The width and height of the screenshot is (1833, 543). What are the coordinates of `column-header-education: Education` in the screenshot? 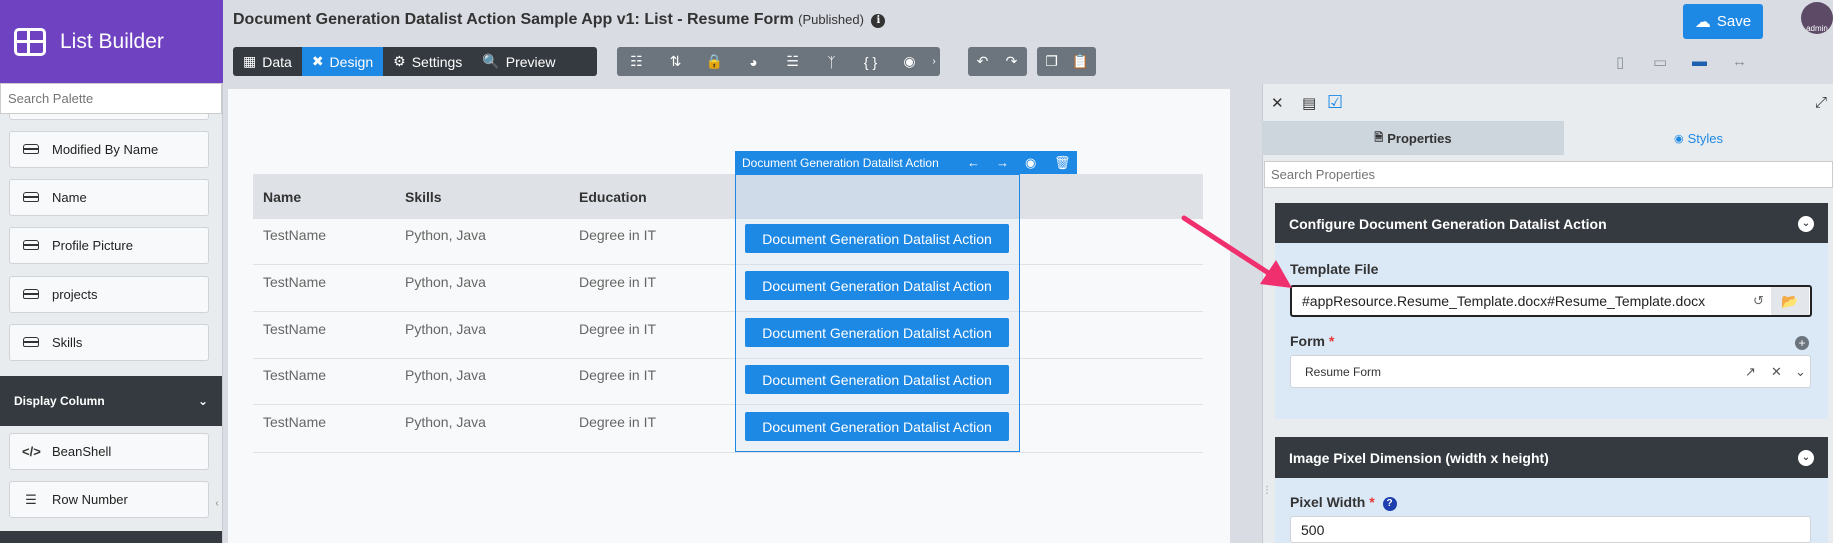 It's located at (613, 197).